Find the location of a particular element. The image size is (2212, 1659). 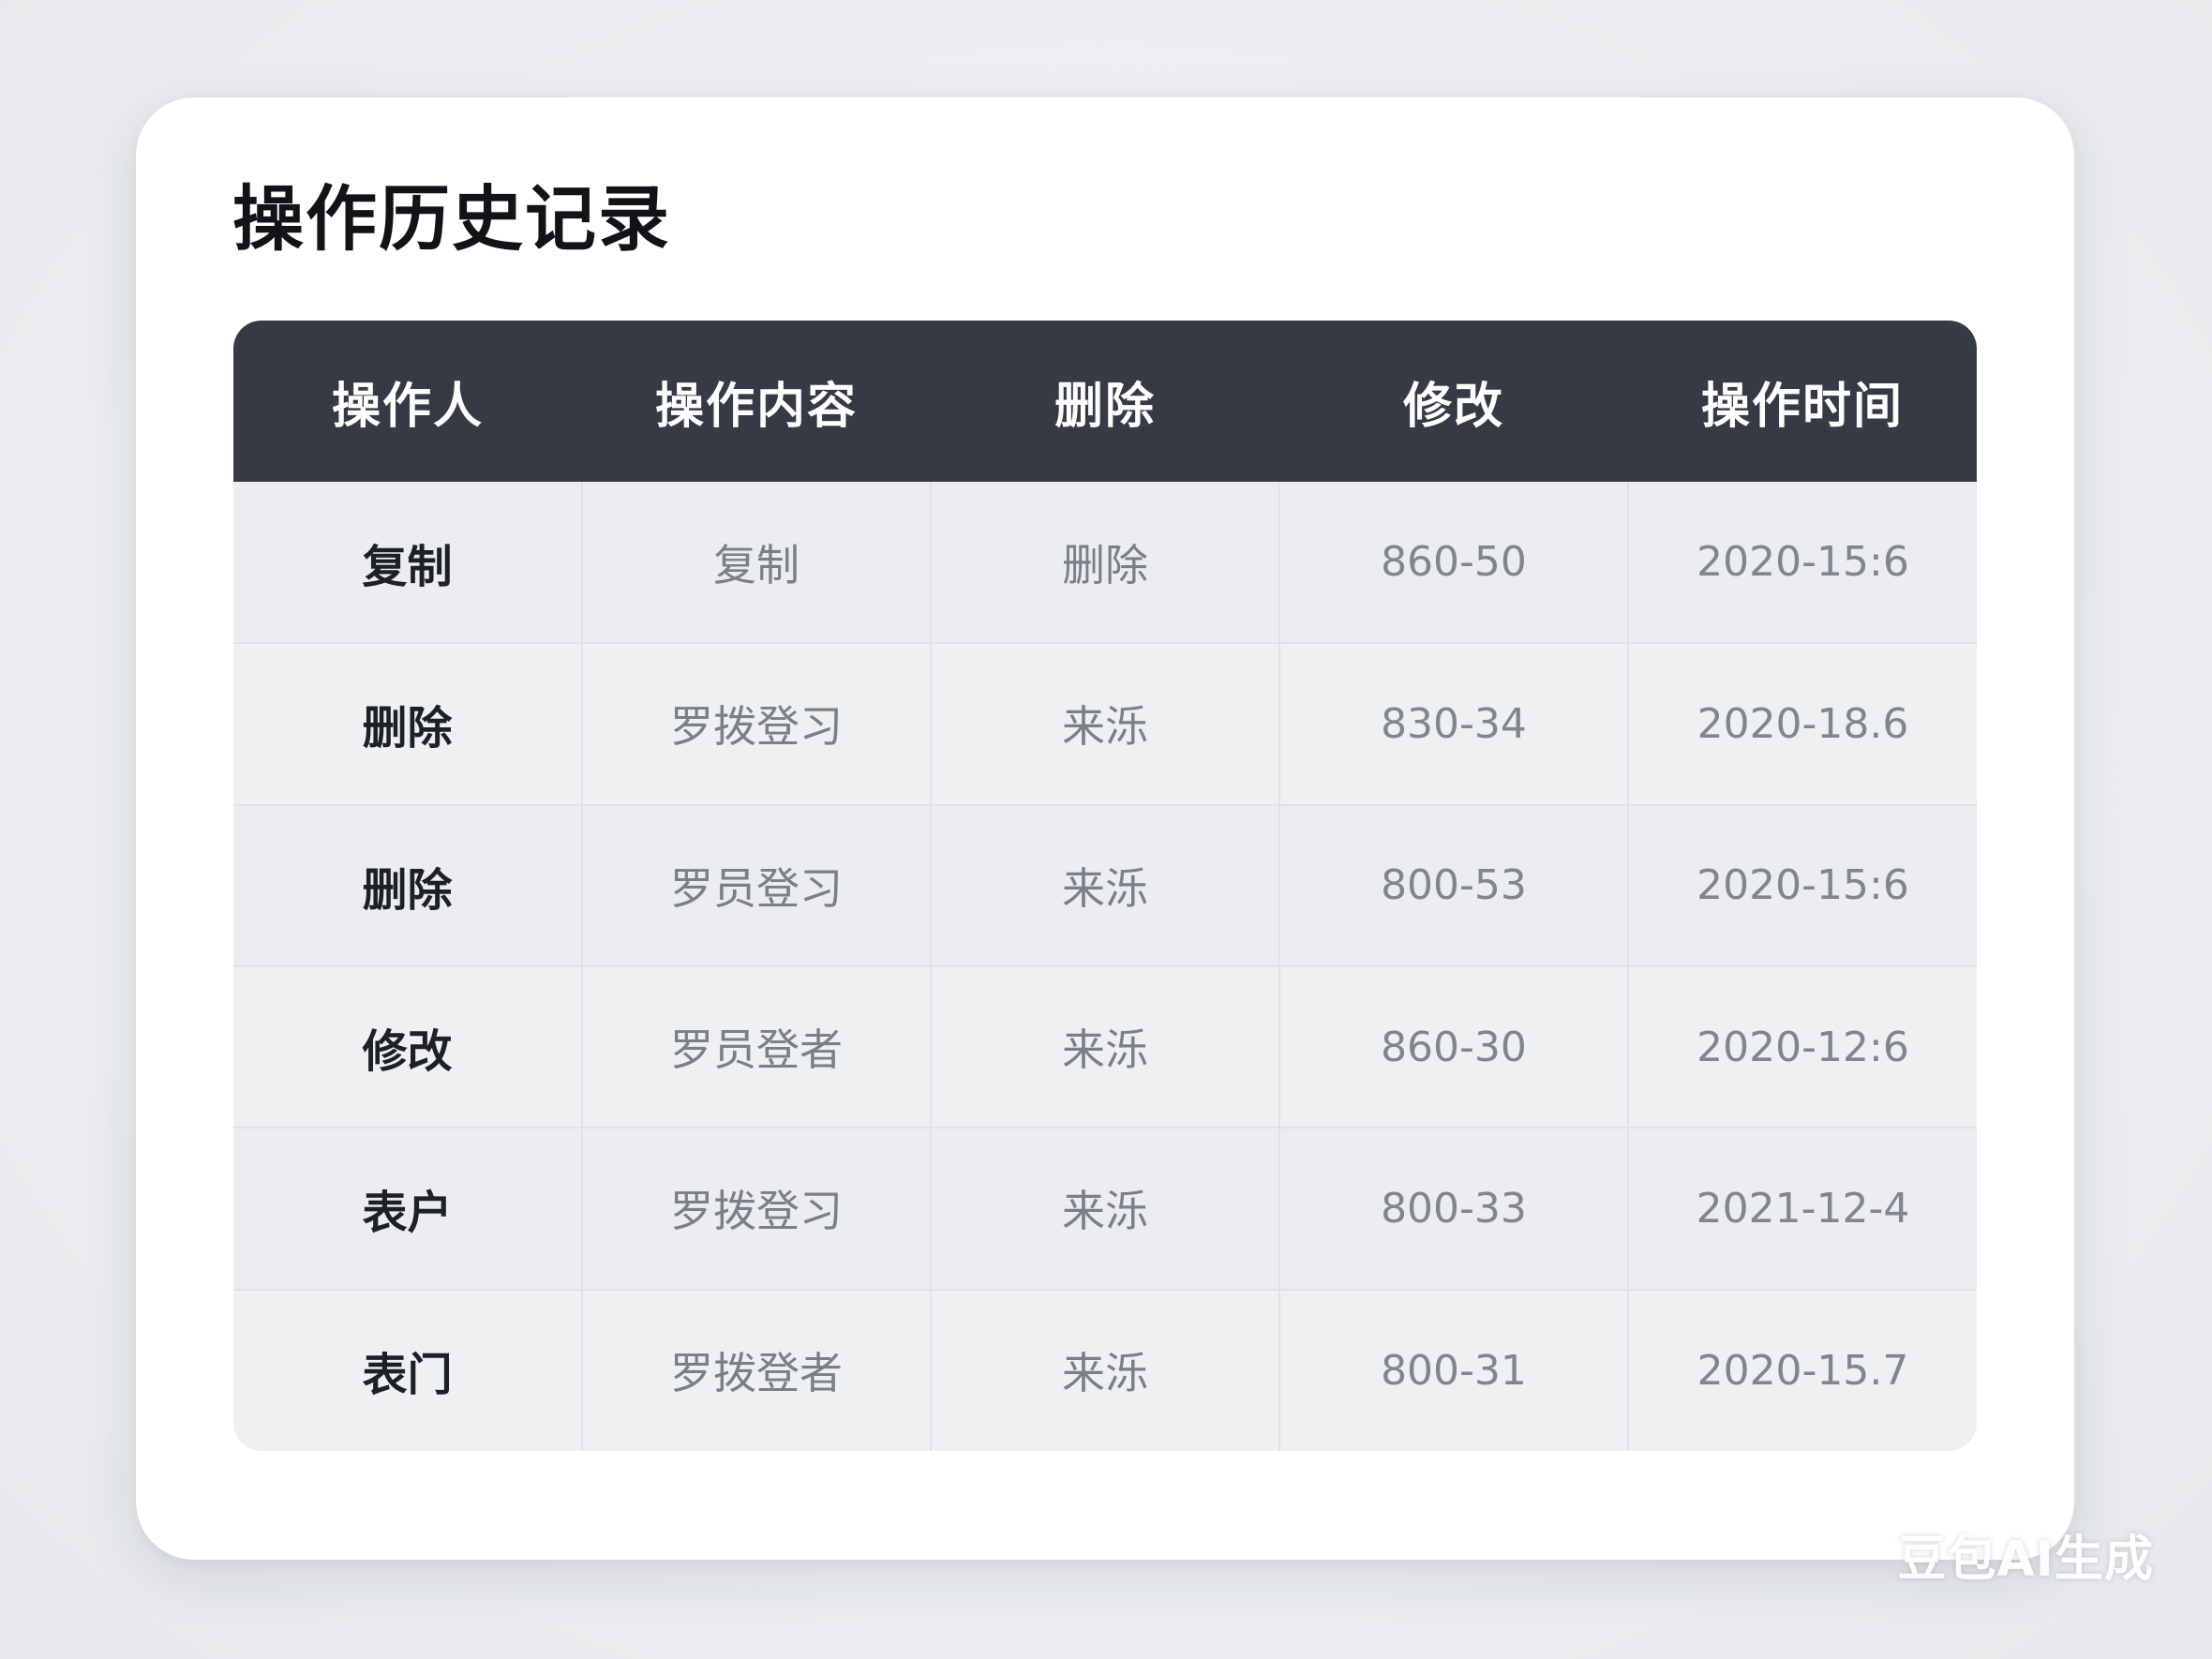

cell-modify: 800-53 is located at coordinates (1454, 885).